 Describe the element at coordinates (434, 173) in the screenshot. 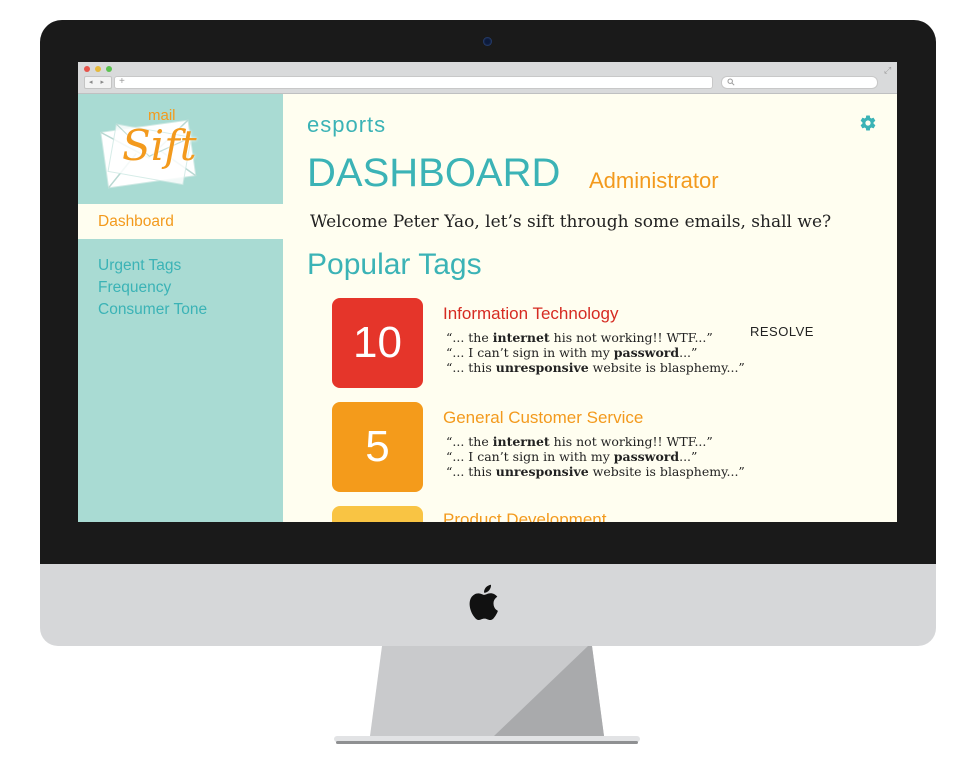

I see `page-title: DASHBOARD` at that location.